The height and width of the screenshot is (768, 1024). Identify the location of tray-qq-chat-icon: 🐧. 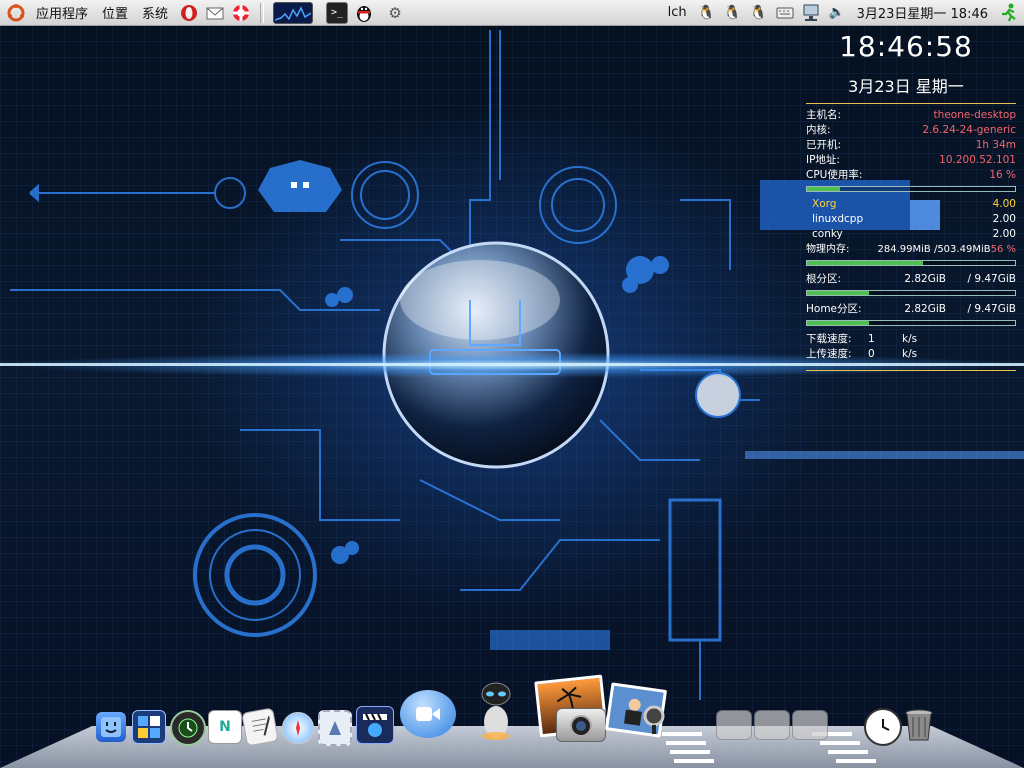
(733, 13).